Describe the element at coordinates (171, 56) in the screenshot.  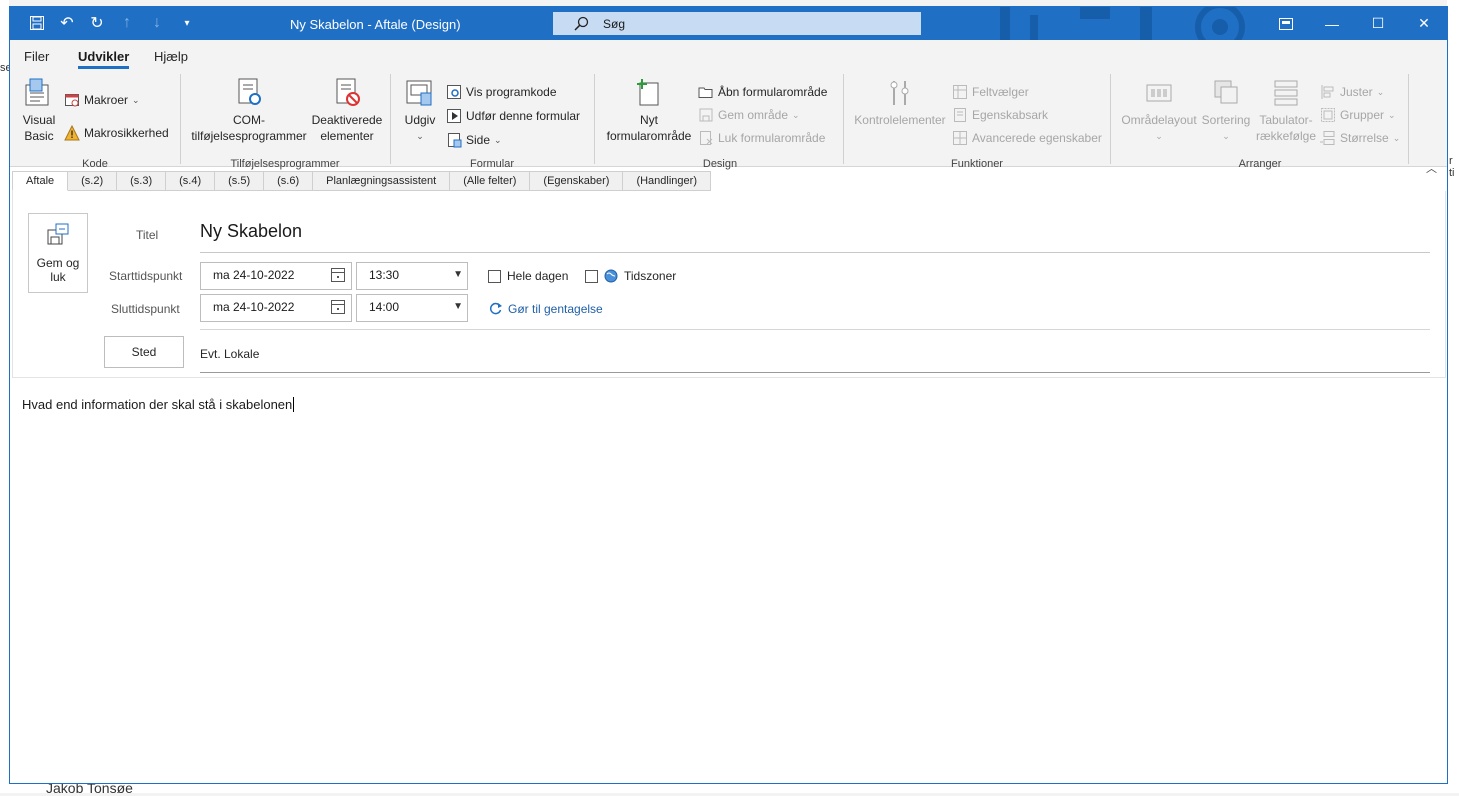
I see `tab-hjaelp: Hjælp` at that location.